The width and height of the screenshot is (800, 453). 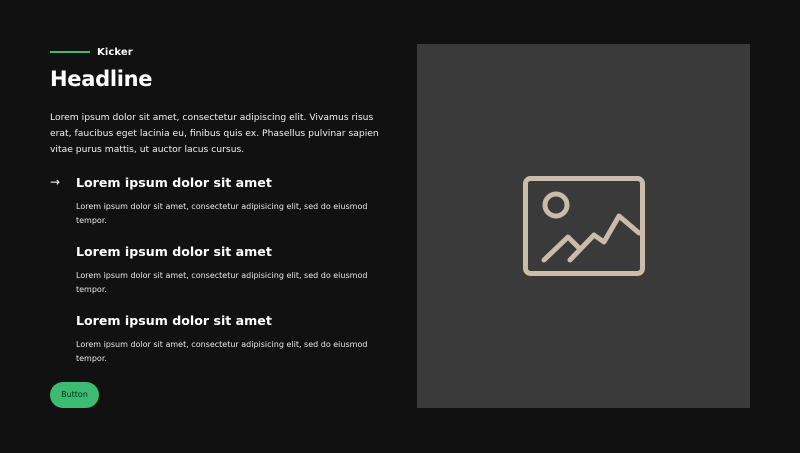 I want to click on kicker: Kicker, so click(x=115, y=52).